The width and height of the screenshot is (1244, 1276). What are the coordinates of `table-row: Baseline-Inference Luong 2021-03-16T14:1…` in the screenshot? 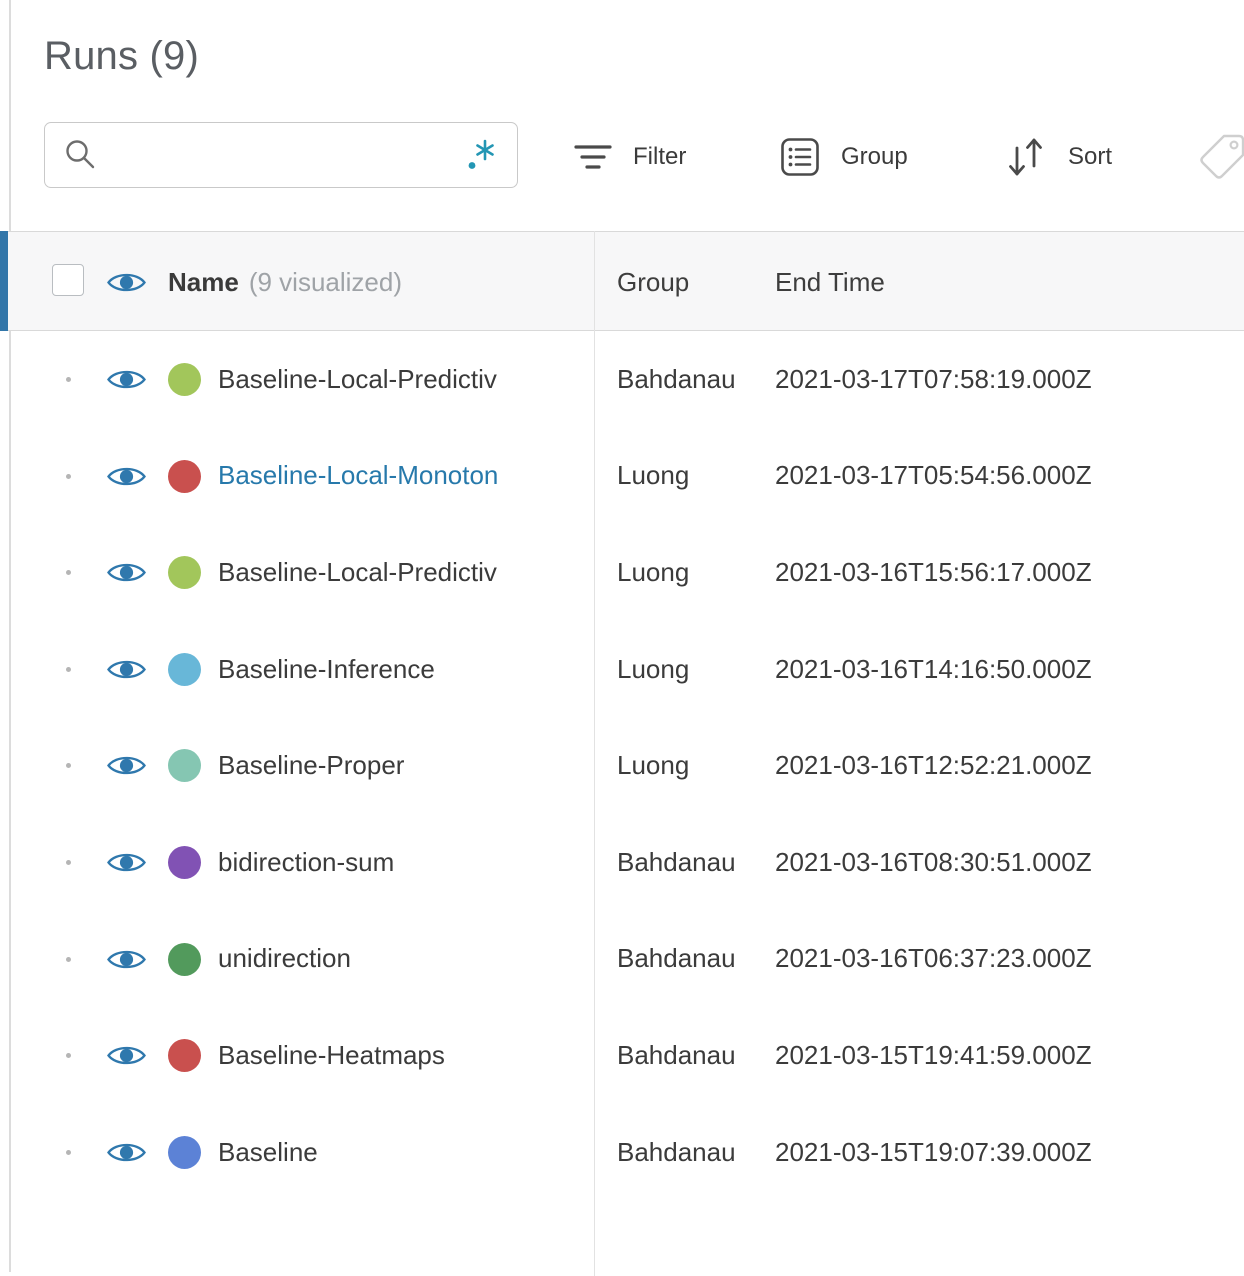 It's located at (622, 669).